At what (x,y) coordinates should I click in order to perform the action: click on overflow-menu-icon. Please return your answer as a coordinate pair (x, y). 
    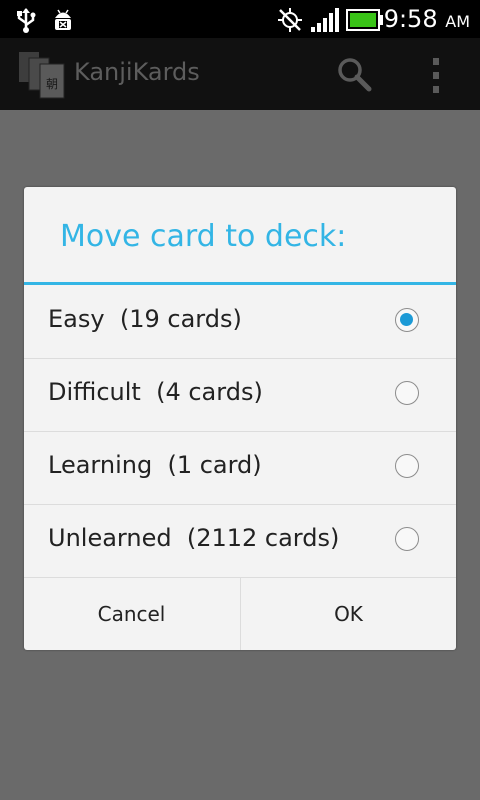
    Looking at the image, I should click on (436, 76).